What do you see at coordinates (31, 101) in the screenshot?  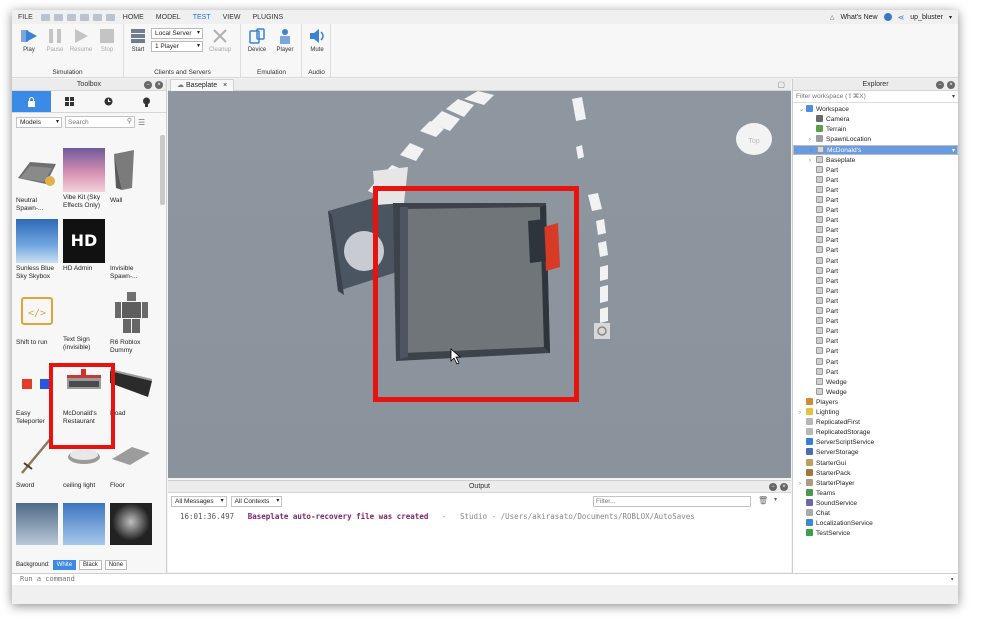 I see `tab-marketplace` at bounding box center [31, 101].